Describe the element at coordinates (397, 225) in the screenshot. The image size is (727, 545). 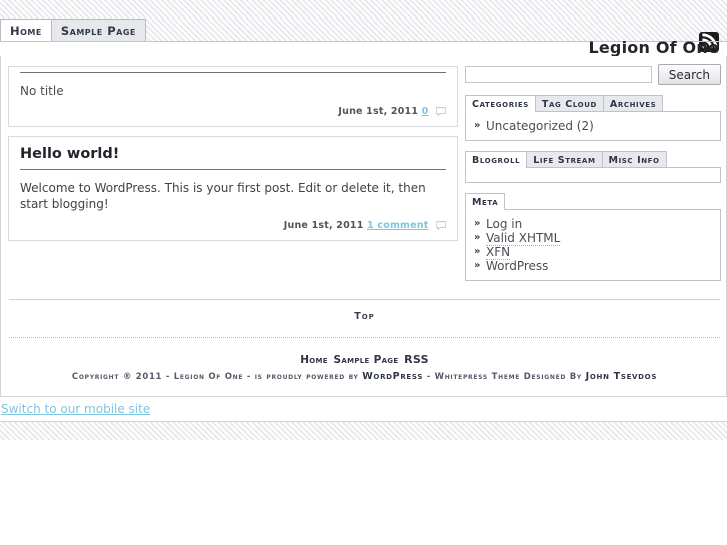
I see `post-comments-link: 1 comment` at that location.